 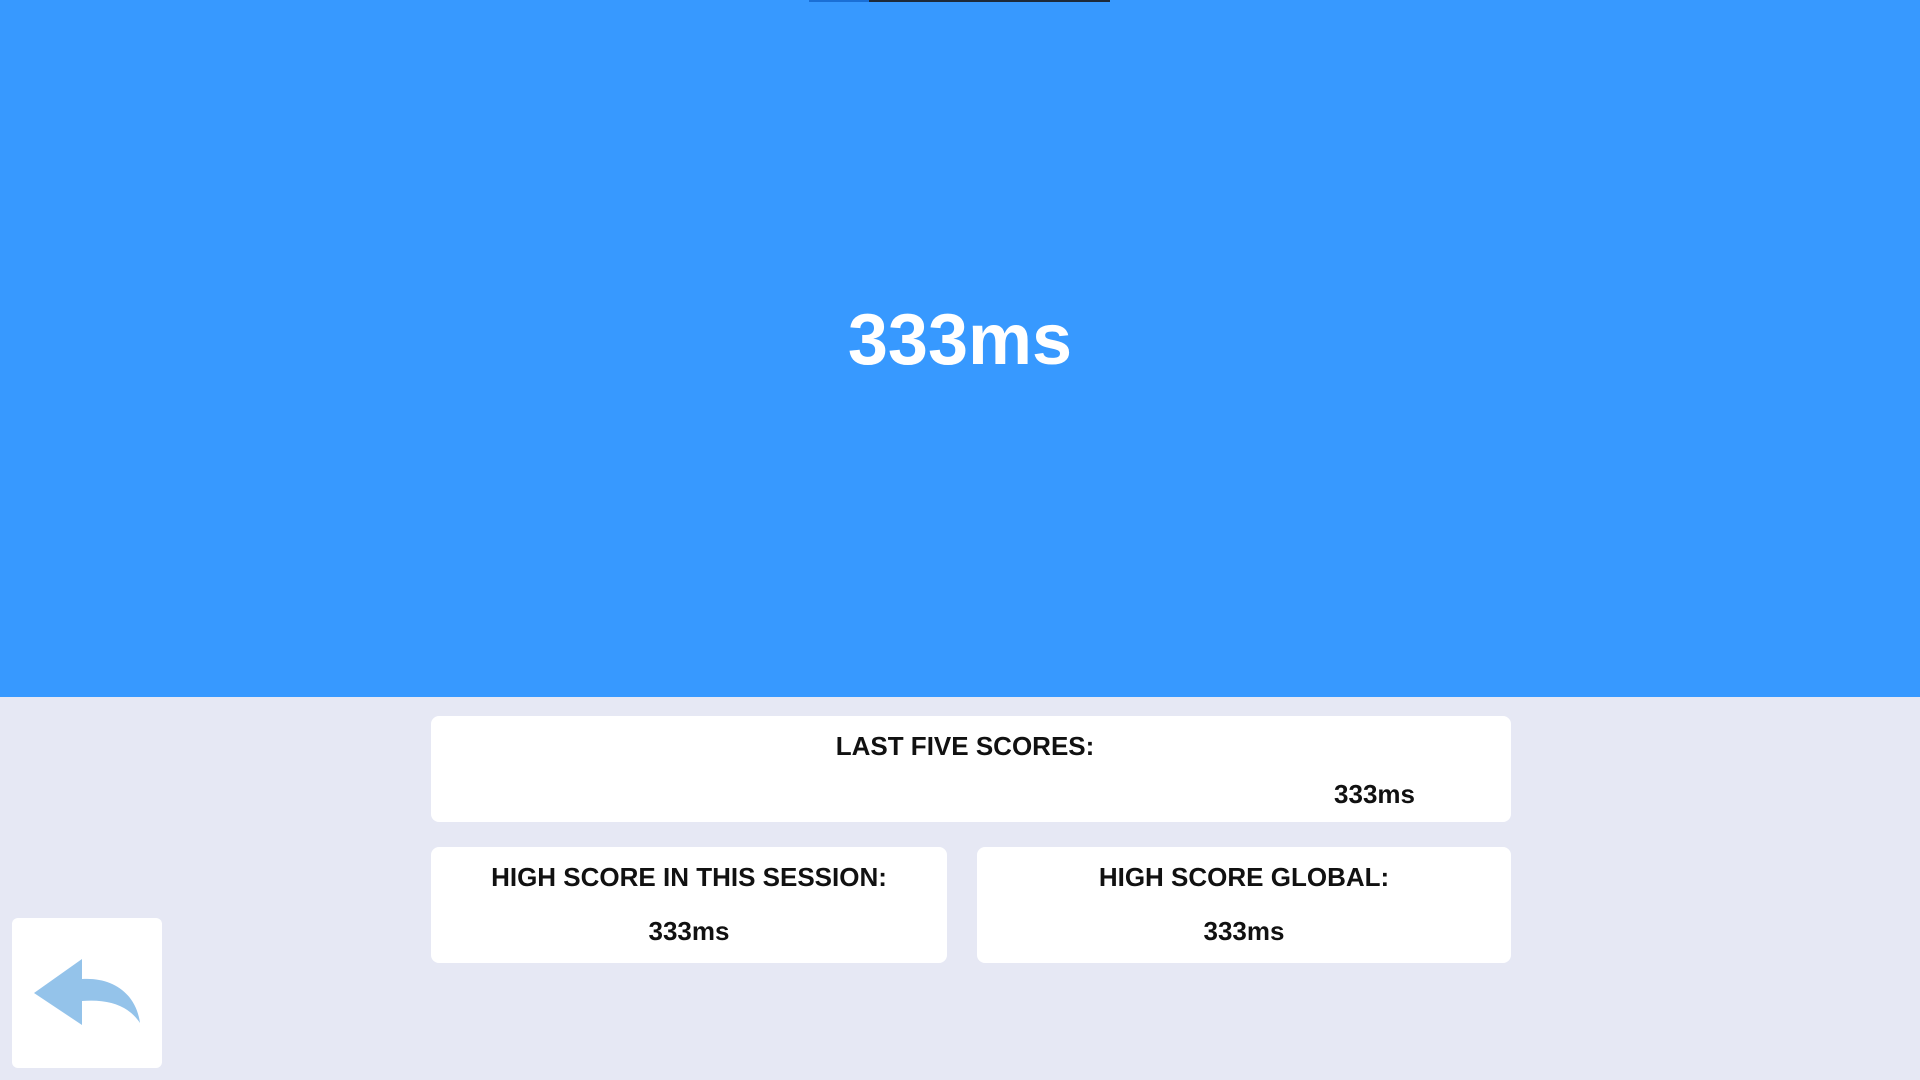 What do you see at coordinates (689, 905) in the screenshot?
I see `session-high-score-card: HIGH SCORE IN THIS SESSION: 333ms` at bounding box center [689, 905].